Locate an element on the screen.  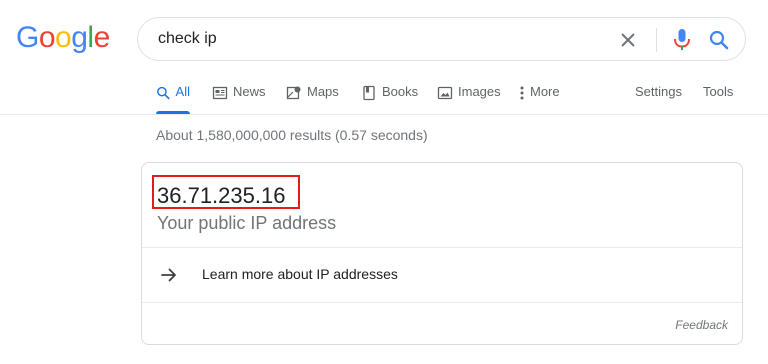
tab-images-label: Images is located at coordinates (479, 91).